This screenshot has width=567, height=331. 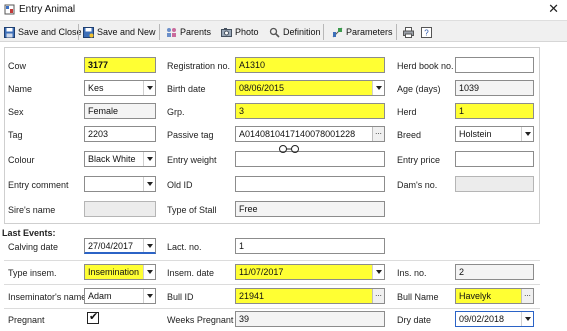 I want to click on camera-icon, so click(x=226, y=32).